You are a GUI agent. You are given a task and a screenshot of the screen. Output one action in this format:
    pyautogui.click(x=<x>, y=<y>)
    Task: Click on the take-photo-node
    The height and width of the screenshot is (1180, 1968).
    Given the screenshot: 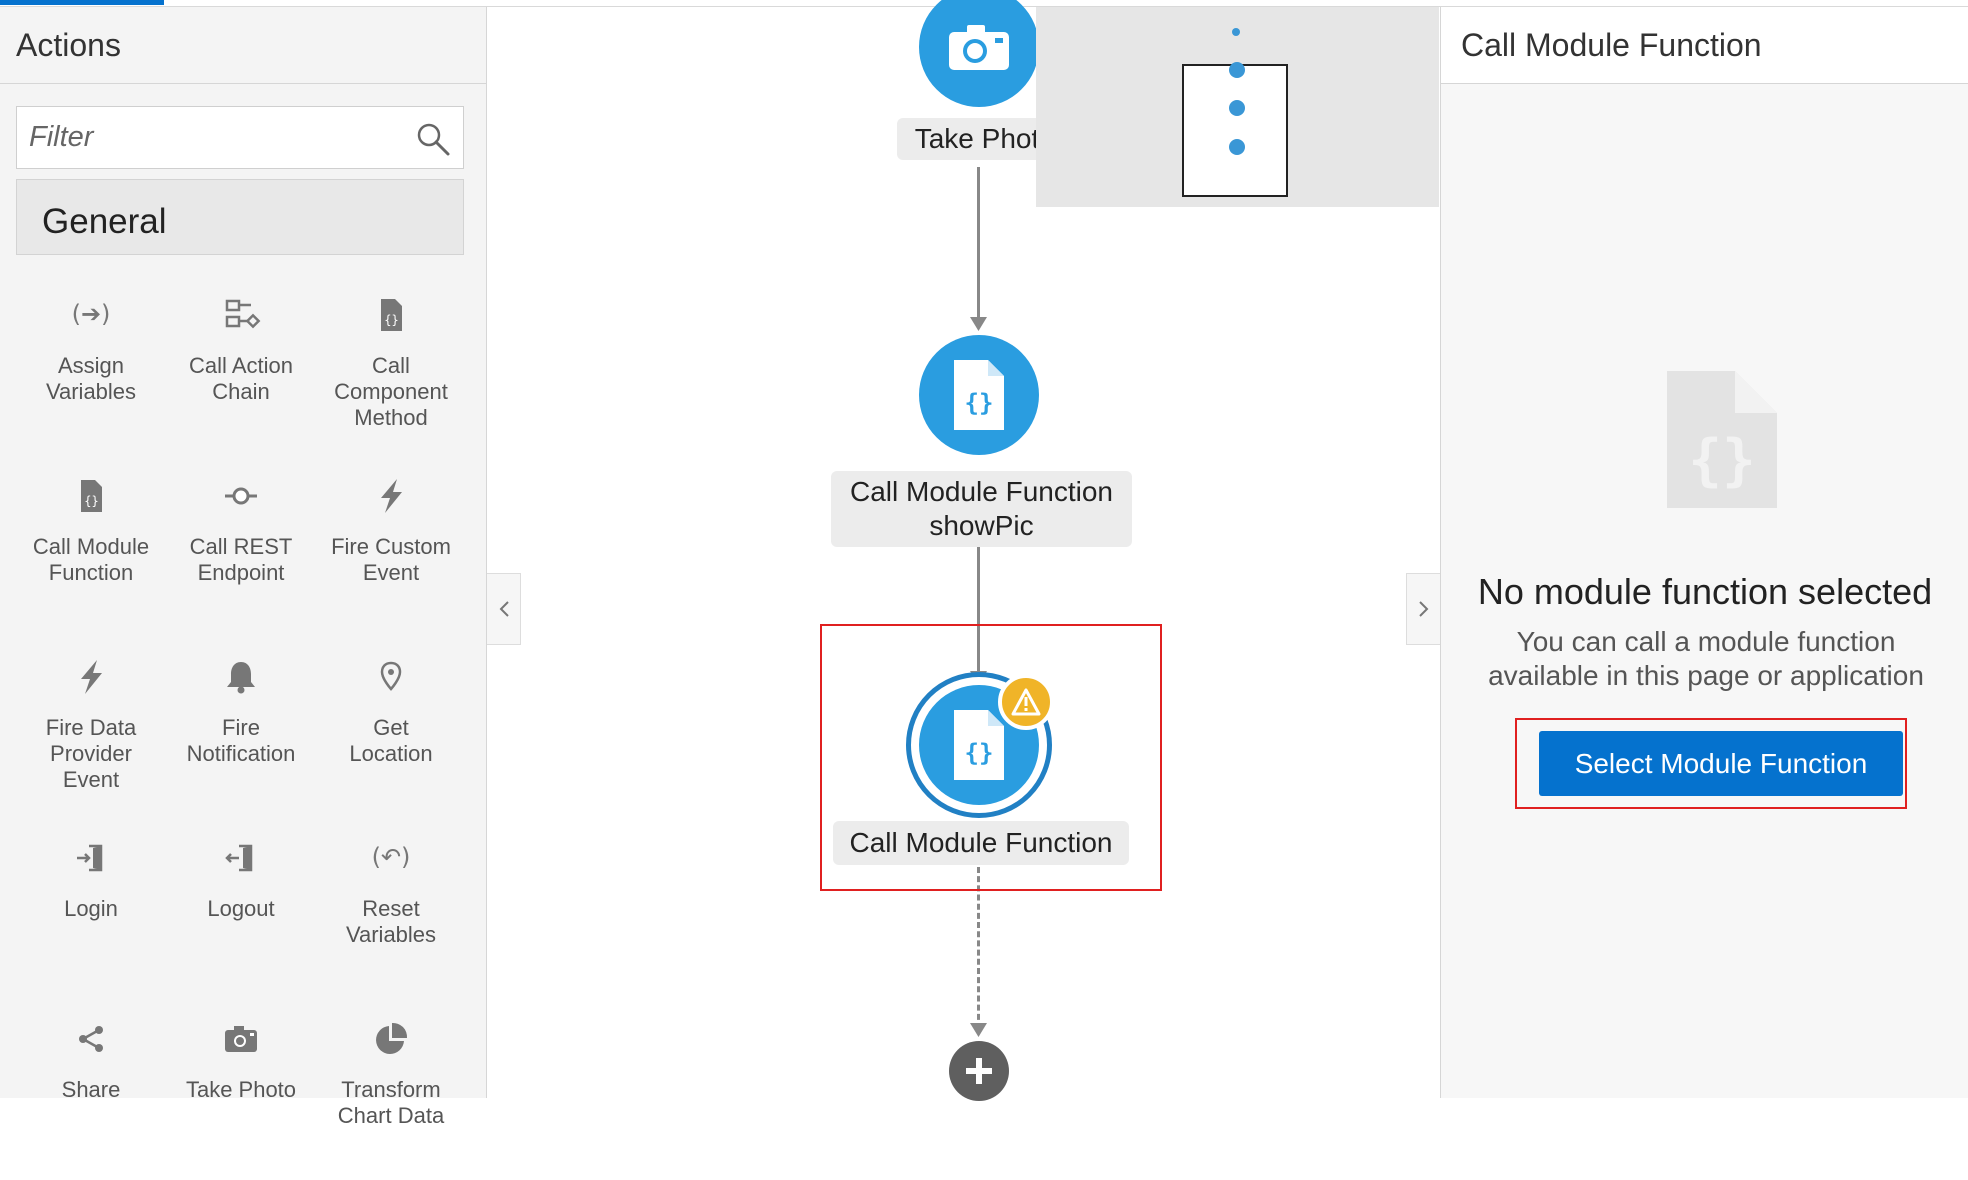 What is the action you would take?
    pyautogui.click(x=979, y=53)
    